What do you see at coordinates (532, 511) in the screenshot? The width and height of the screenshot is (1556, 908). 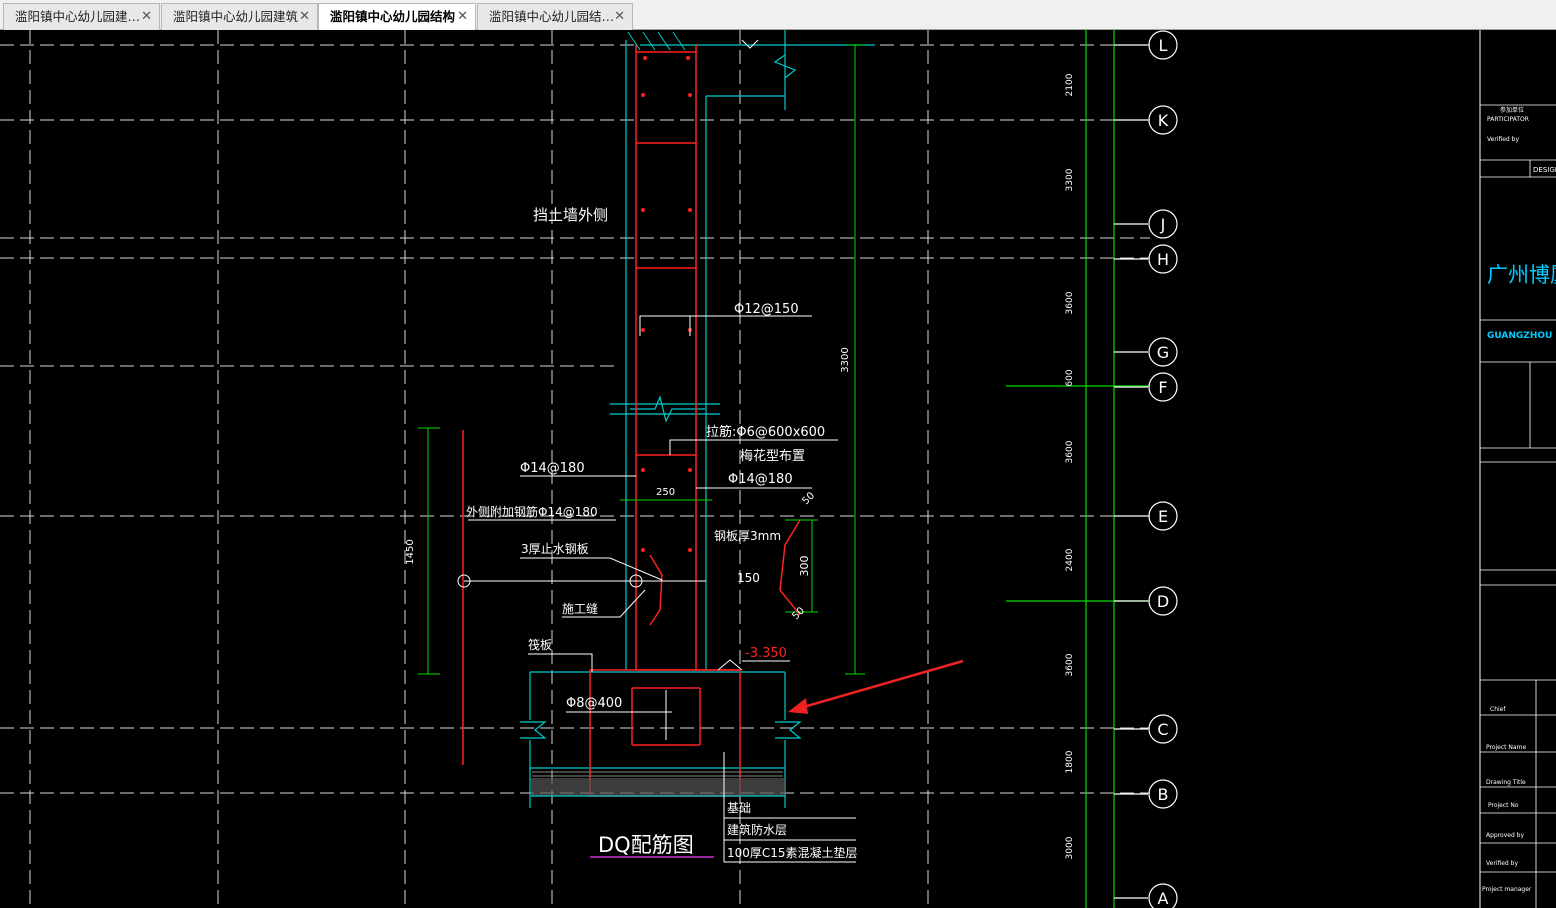 I see `extra-rebar-label: 外侧附加钢筋Φ14@180` at bounding box center [532, 511].